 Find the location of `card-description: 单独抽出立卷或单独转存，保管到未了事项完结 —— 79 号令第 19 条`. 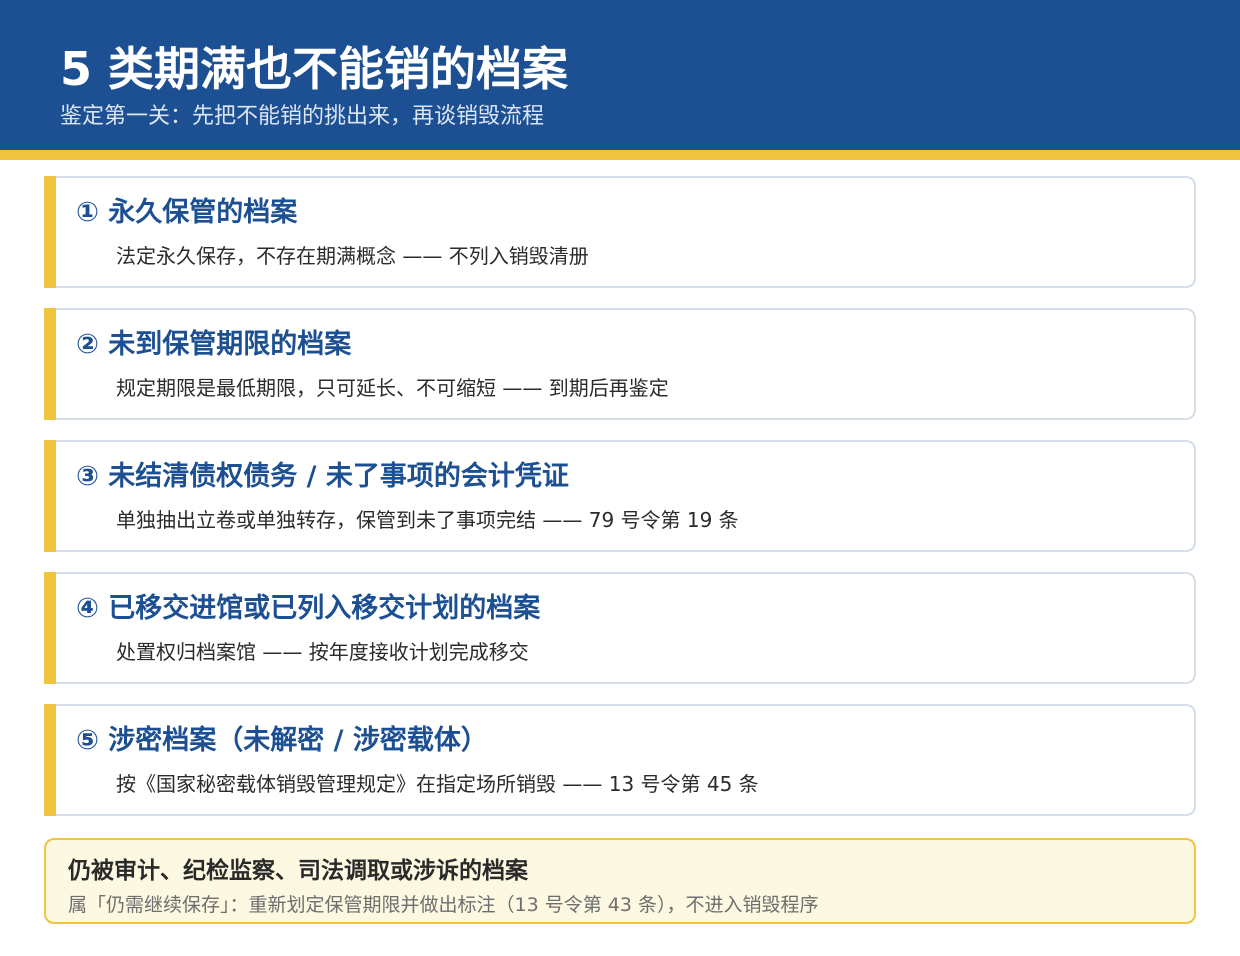

card-description: 单独抽出立卷或单独转存，保管到未了事项完结 —— 79 号令第 19 条 is located at coordinates (427, 520).